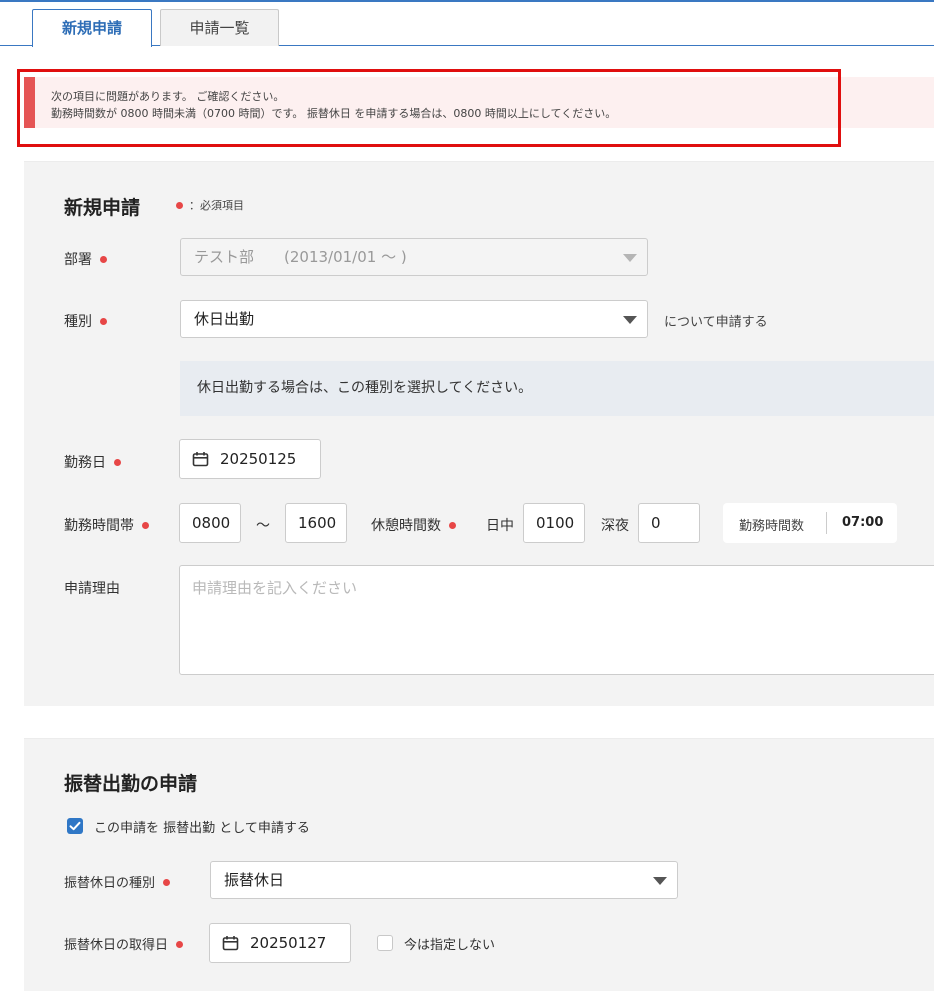 This screenshot has width=934, height=991. I want to click on work-hours-label-text: 勤務時間帯, so click(99, 526).